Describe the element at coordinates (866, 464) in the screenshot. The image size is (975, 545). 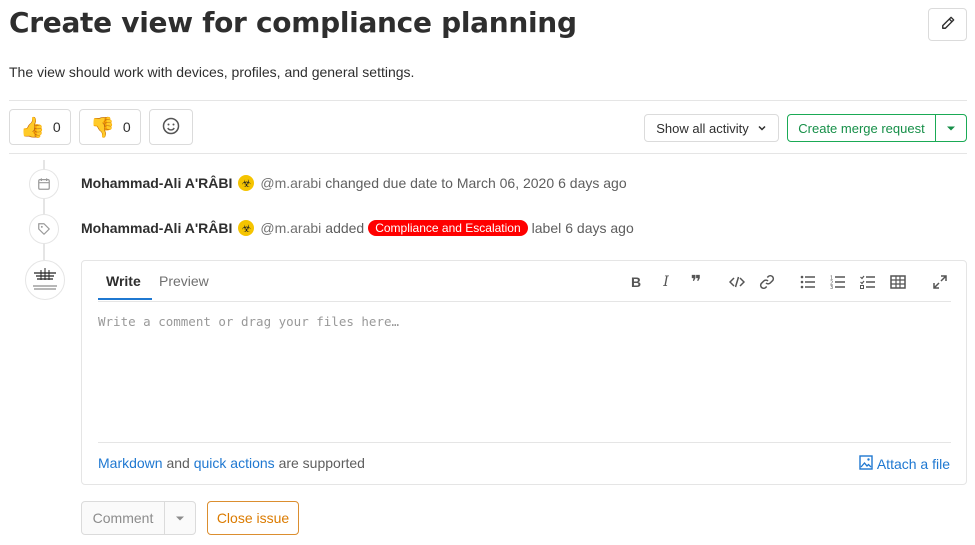
I see `image-icon` at that location.